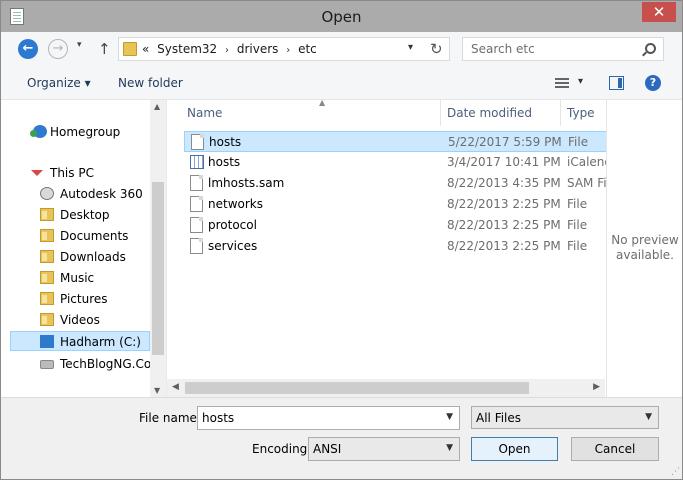 This screenshot has height=480, width=683. I want to click on breadcrumb: « System32 › drivers › etc, so click(231, 49).